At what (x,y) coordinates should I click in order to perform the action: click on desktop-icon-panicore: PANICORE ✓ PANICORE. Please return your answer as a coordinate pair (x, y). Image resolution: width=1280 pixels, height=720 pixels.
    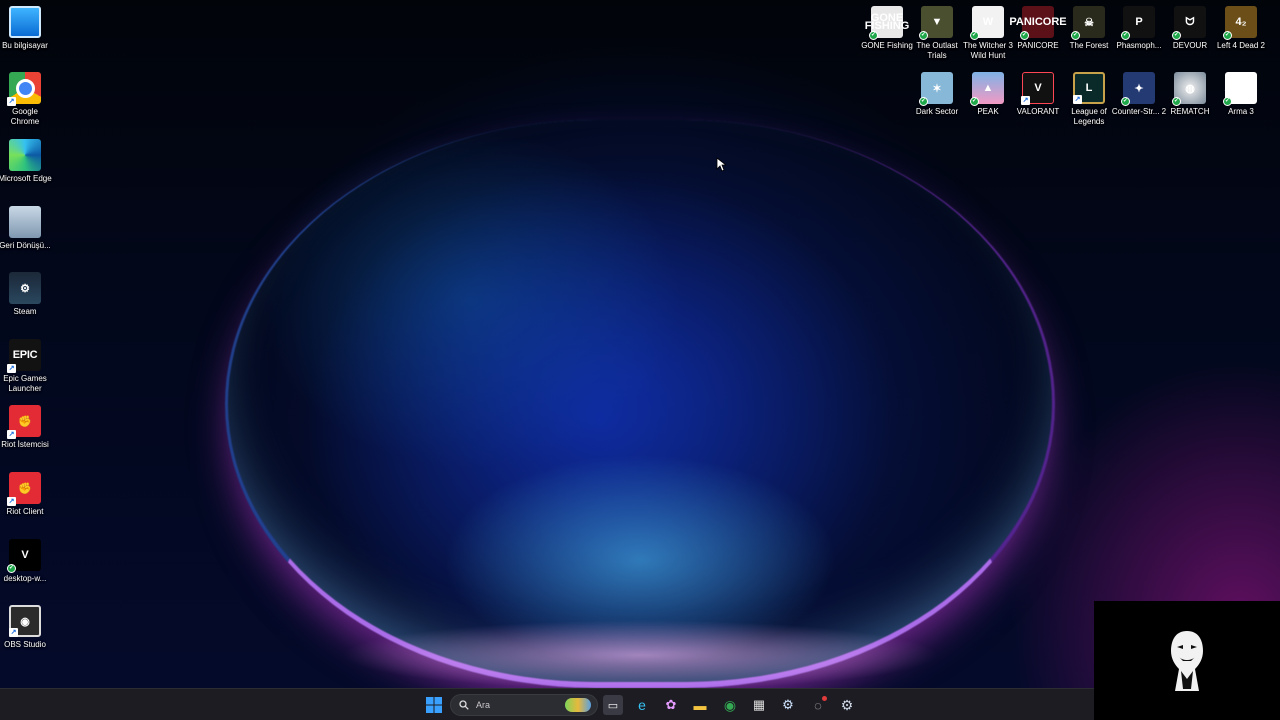
    Looking at the image, I should click on (1038, 28).